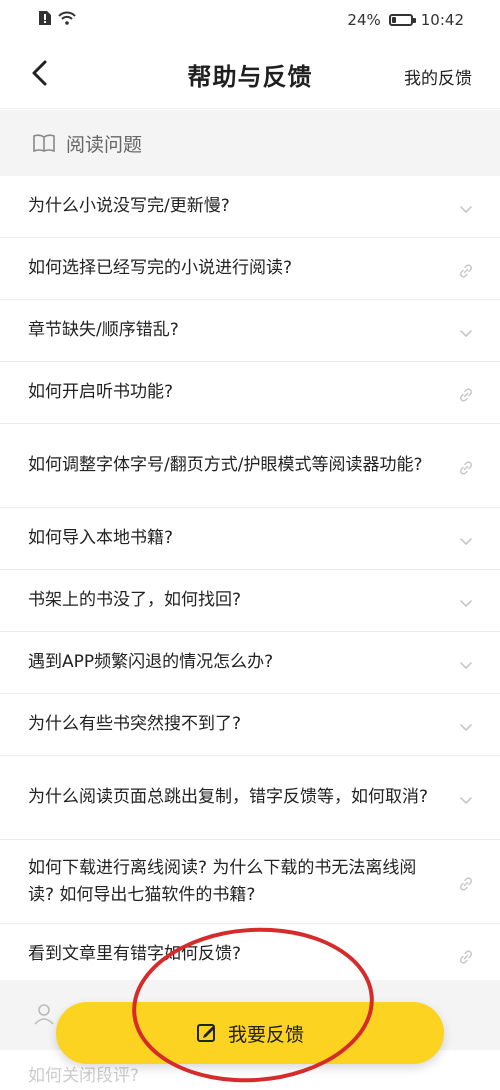 This screenshot has height=1090, width=500. What do you see at coordinates (402, 20) in the screenshot?
I see `battery-icon` at bounding box center [402, 20].